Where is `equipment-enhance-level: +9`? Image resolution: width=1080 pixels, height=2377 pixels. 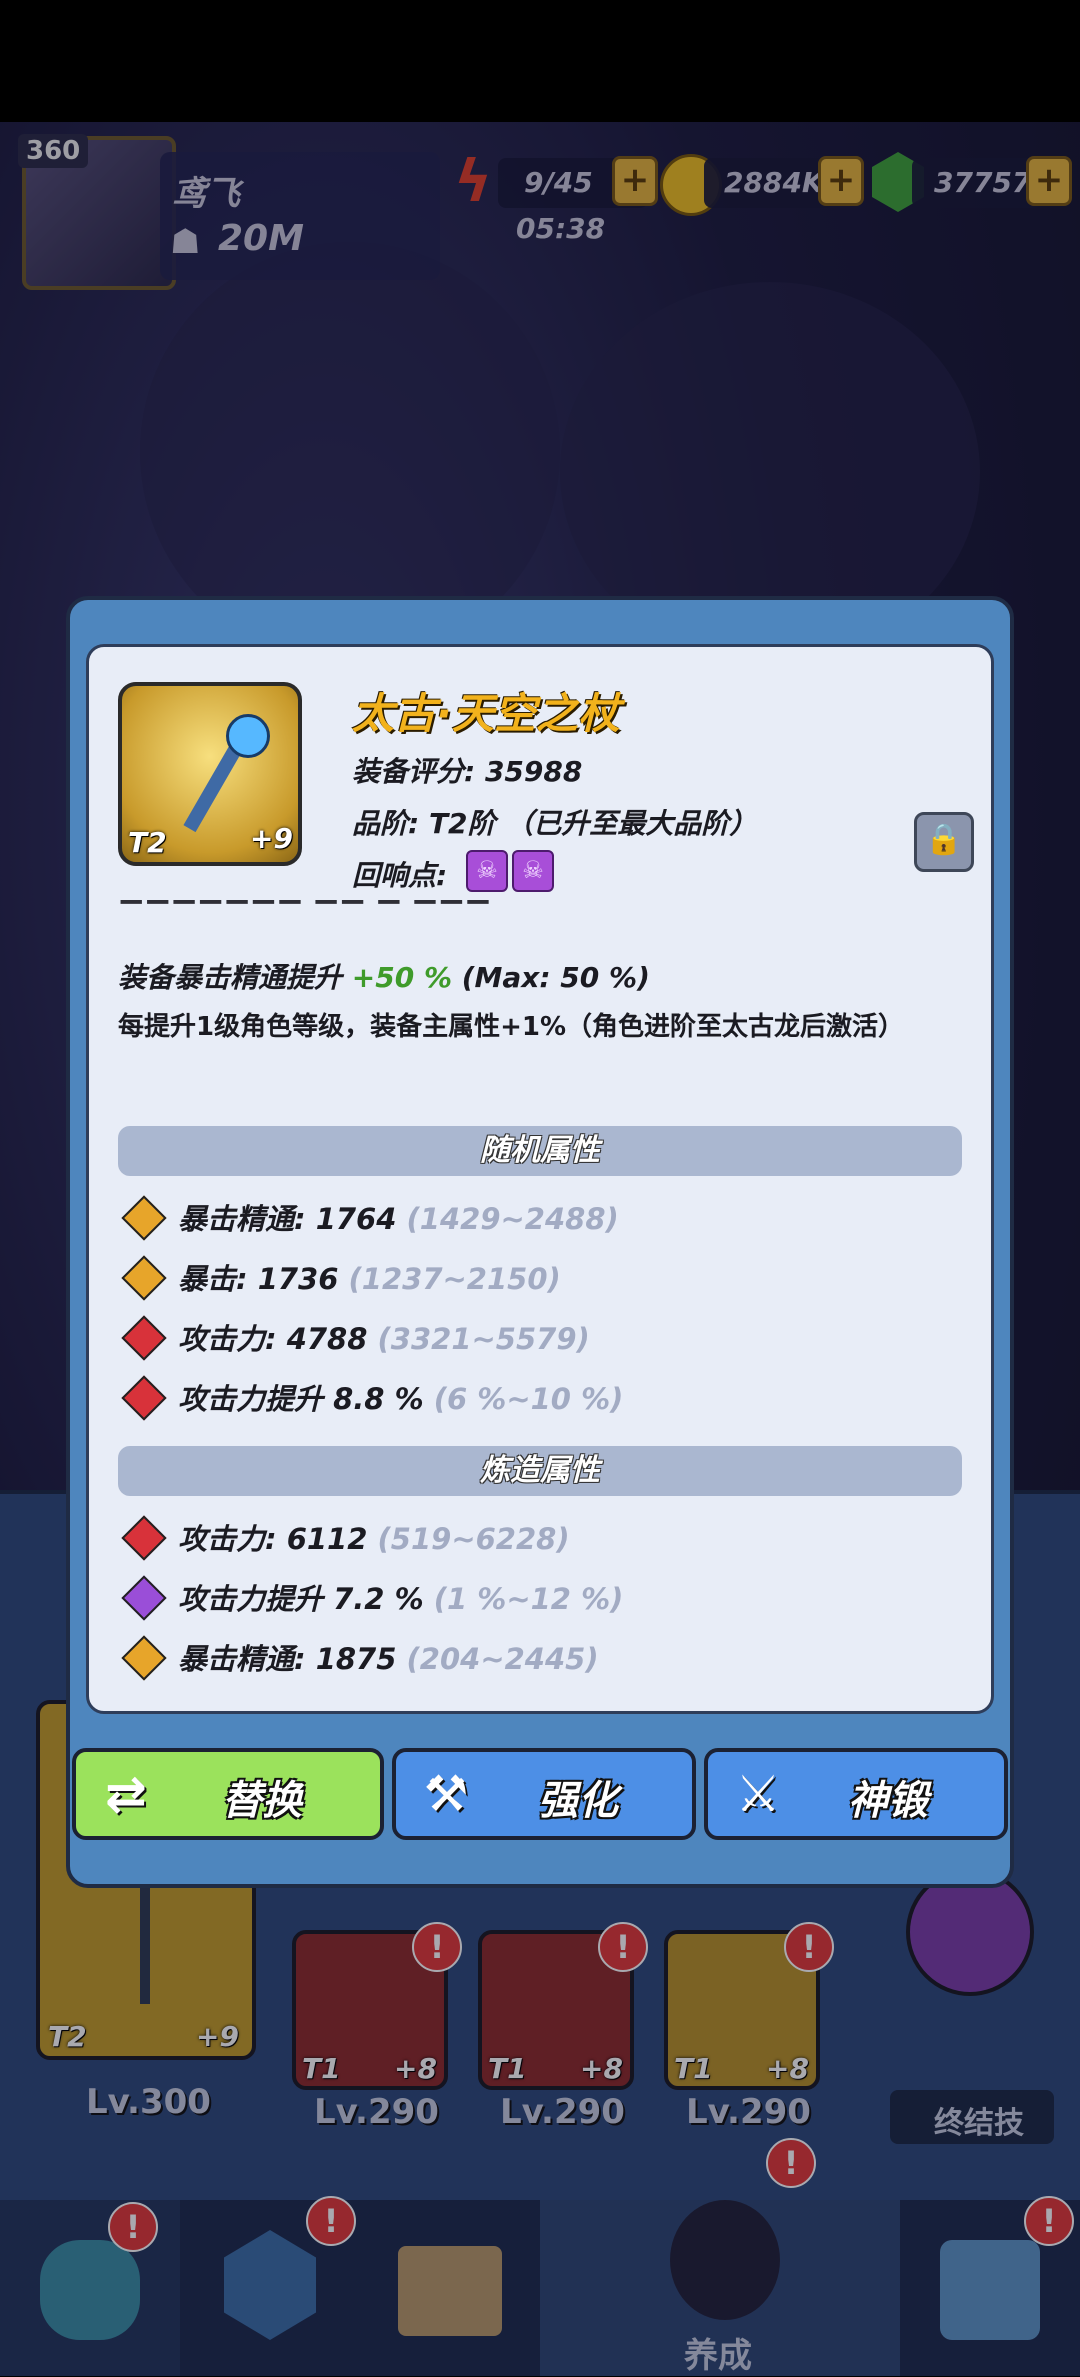
equipment-enhance-level: +9 is located at coordinates (271, 838).